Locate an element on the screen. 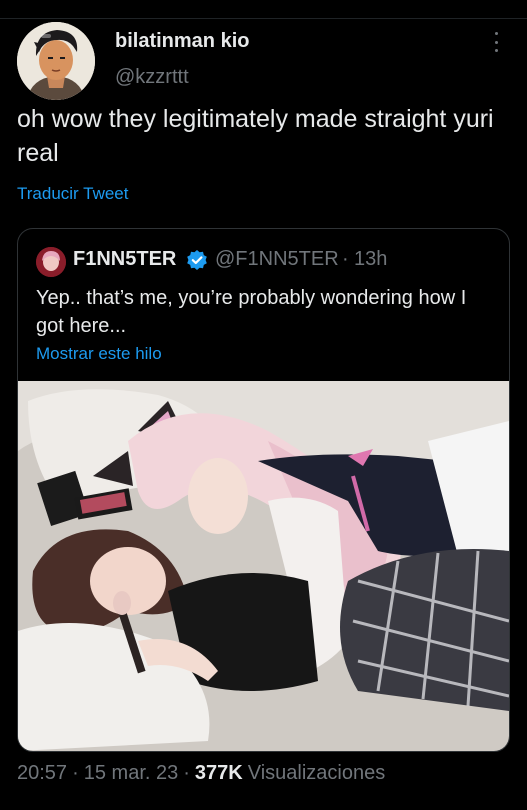 The image size is (527, 810). tweet-date: 15 mar. 23 is located at coordinates (131, 773).